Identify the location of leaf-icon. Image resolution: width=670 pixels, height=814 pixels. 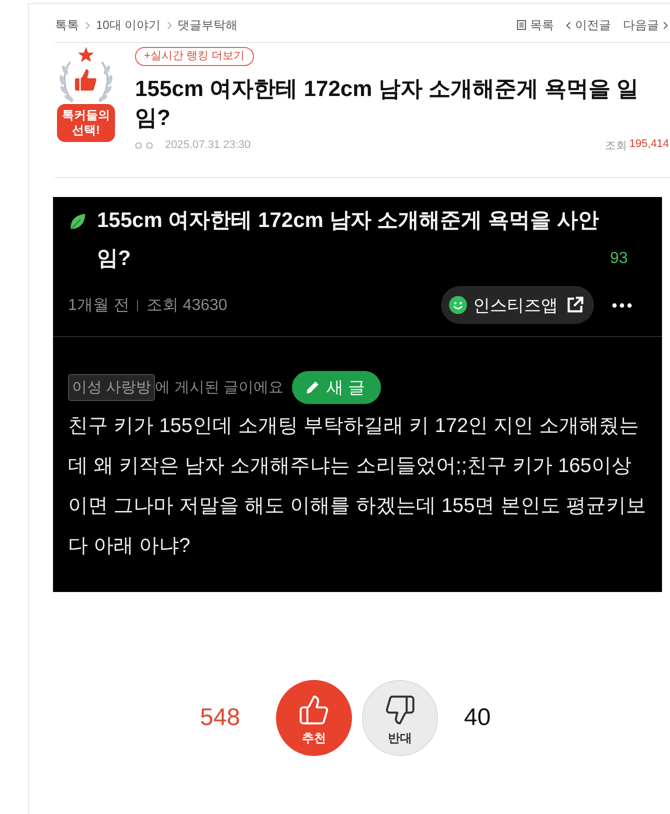
(77, 221).